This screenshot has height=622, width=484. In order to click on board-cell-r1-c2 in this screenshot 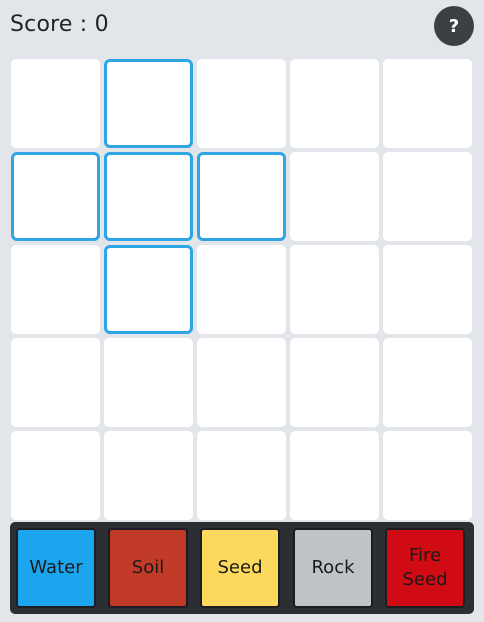, I will do `click(241, 196)`.